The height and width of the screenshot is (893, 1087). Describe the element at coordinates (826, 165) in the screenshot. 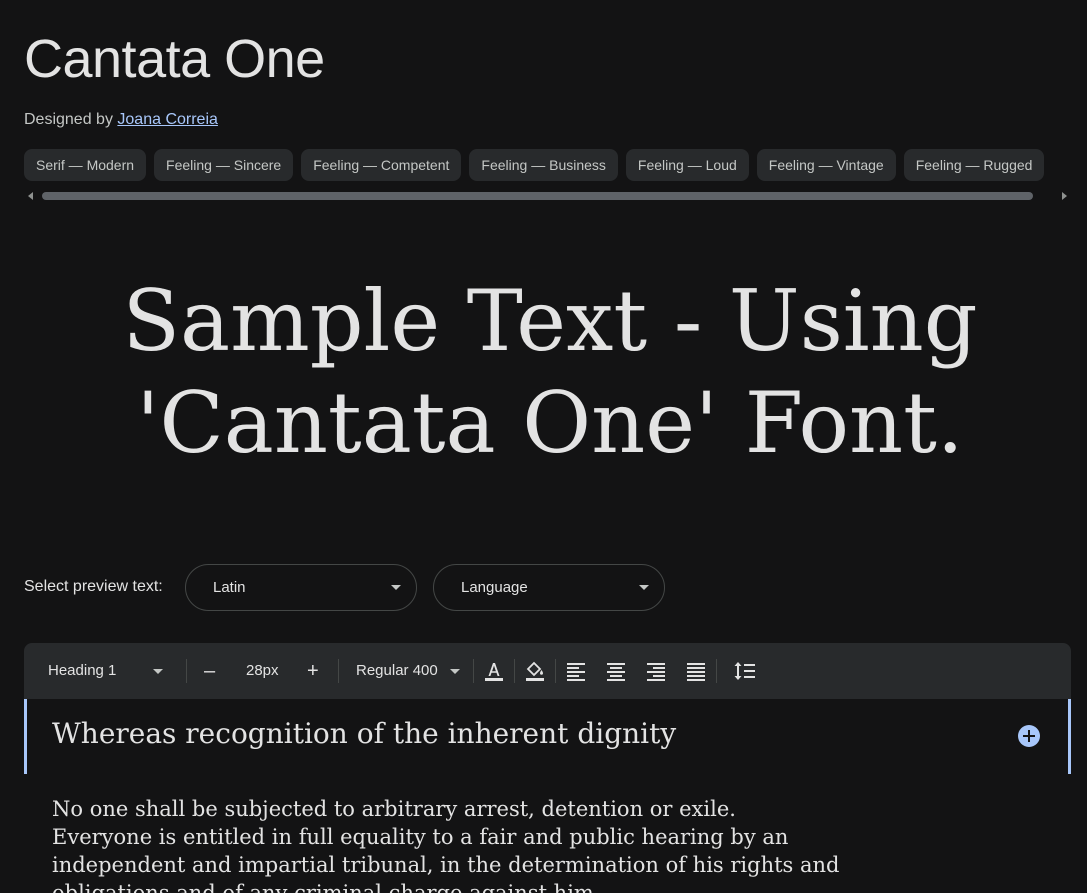

I see `tag-chip: Feeling — Vintage` at that location.